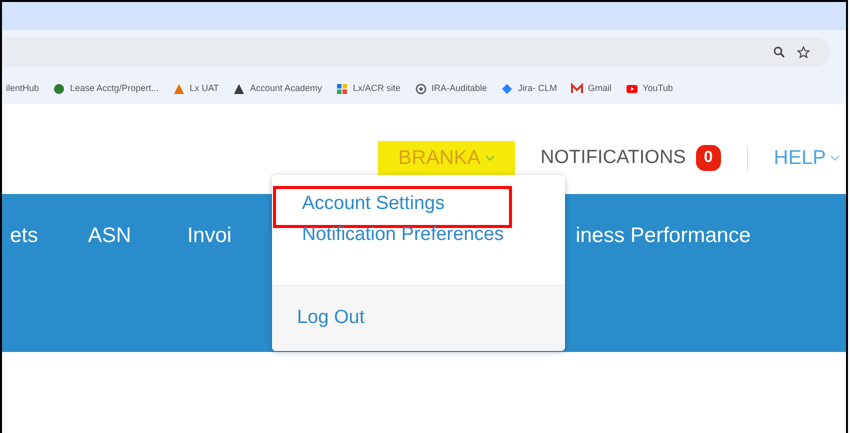 The width and height of the screenshot is (852, 433). I want to click on bookmark: Lx UAT, so click(195, 89).